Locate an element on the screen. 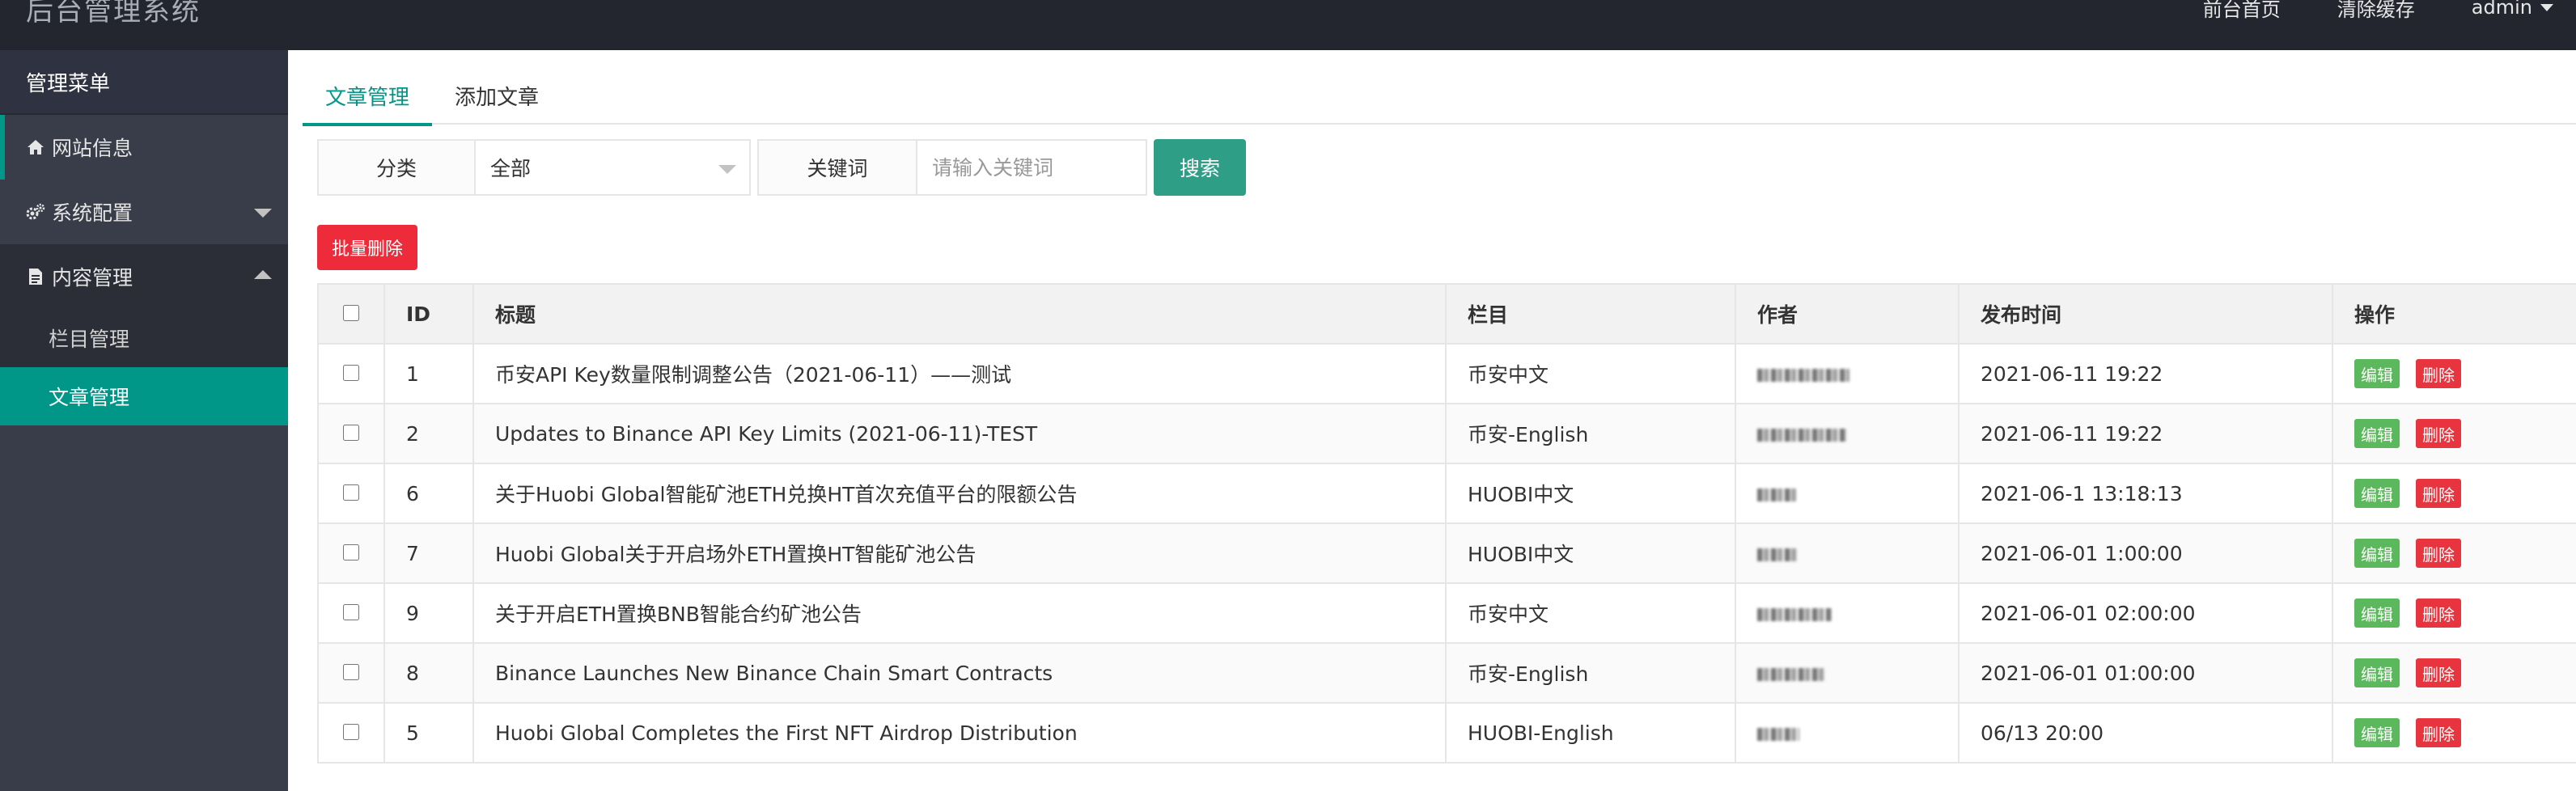 The width and height of the screenshot is (2576, 791). table-header-row: ID 标题 栏目 作者 发布时间 操作 is located at coordinates (1446, 314).